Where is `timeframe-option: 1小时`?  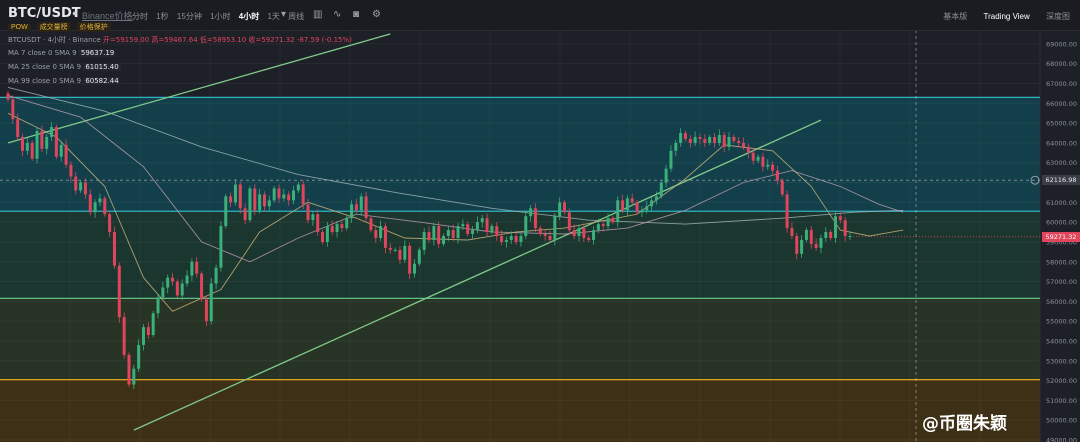 timeframe-option: 1小时 is located at coordinates (220, 16).